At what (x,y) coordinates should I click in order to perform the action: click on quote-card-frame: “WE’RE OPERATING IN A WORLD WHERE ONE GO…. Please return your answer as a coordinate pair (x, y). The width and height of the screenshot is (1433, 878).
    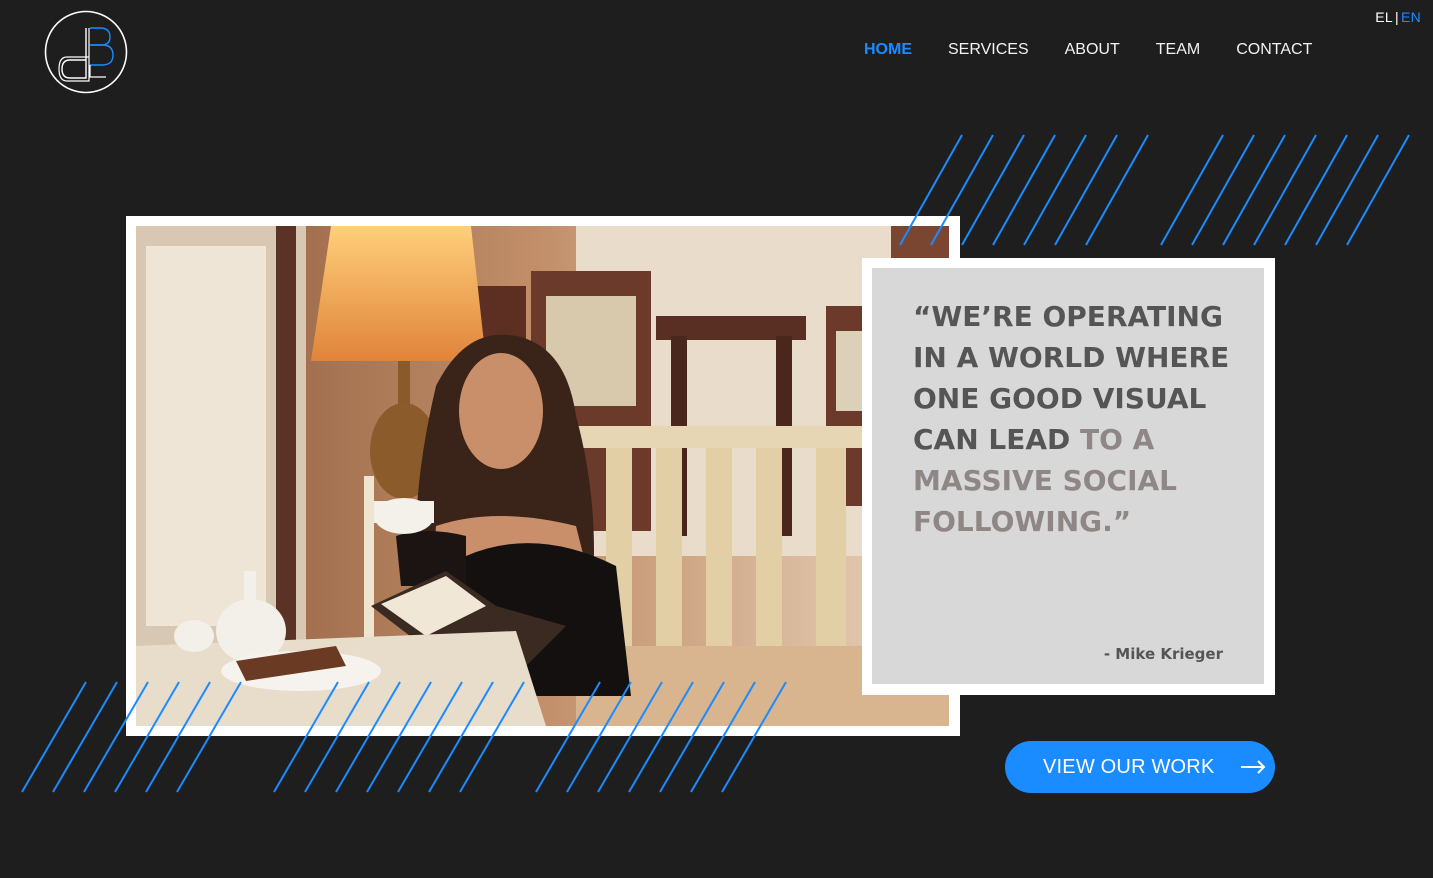
    Looking at the image, I should click on (1068, 476).